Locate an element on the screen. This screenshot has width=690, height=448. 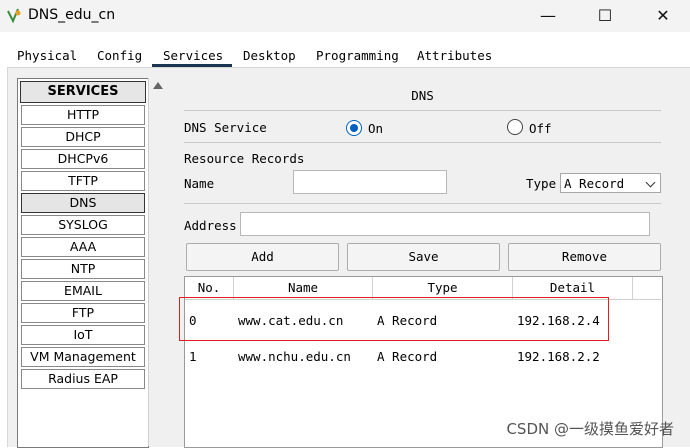
service-vm-management: VM Management is located at coordinates (83, 357).